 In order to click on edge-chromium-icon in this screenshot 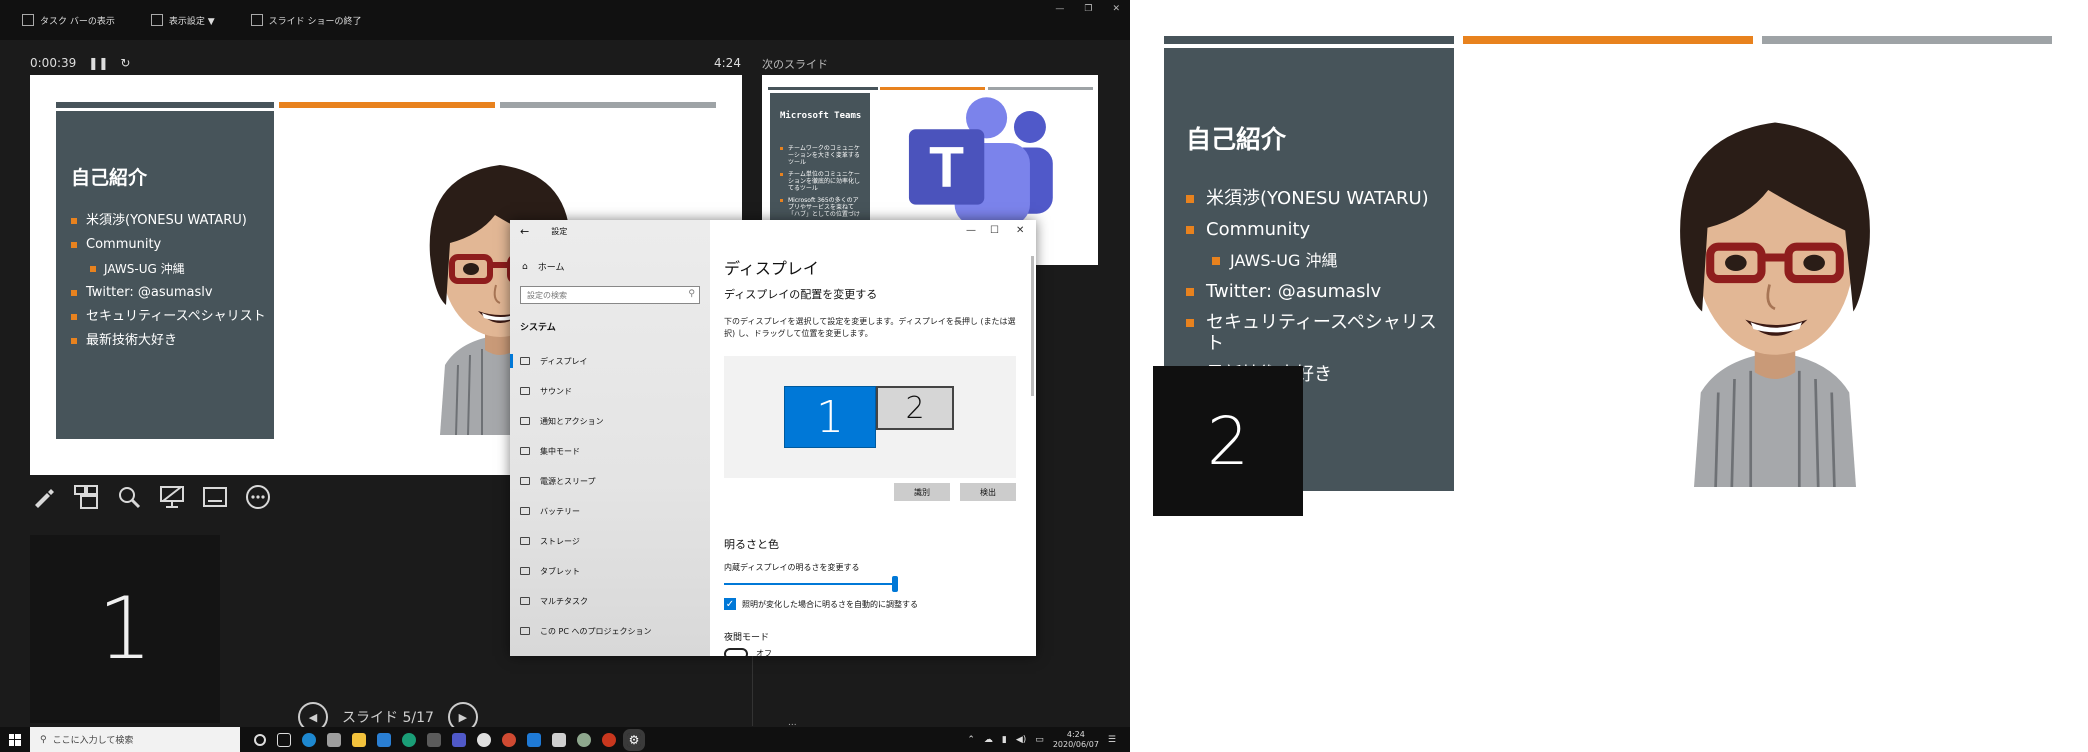, I will do `click(409, 739)`.